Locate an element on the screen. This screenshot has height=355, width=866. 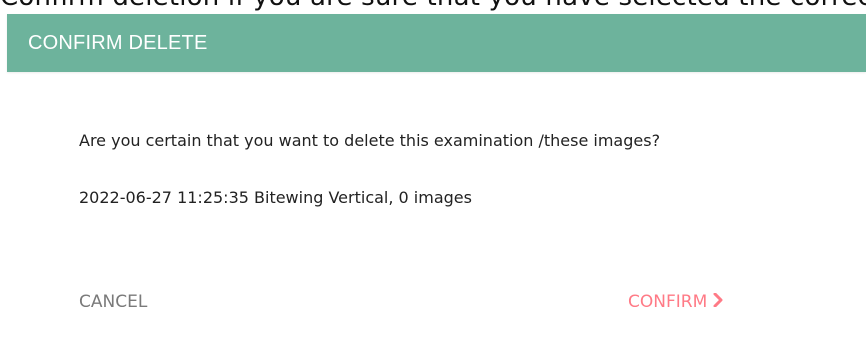
chevron-right-icon is located at coordinates (718, 302).